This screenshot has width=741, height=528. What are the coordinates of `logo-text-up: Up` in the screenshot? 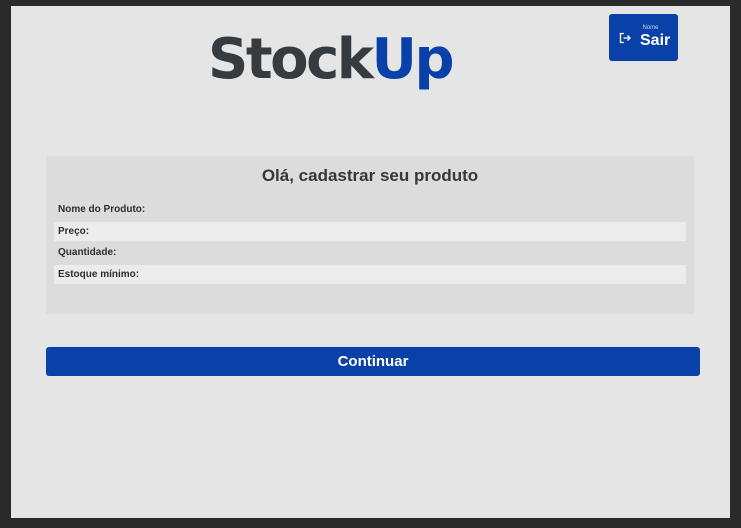 It's located at (413, 59).